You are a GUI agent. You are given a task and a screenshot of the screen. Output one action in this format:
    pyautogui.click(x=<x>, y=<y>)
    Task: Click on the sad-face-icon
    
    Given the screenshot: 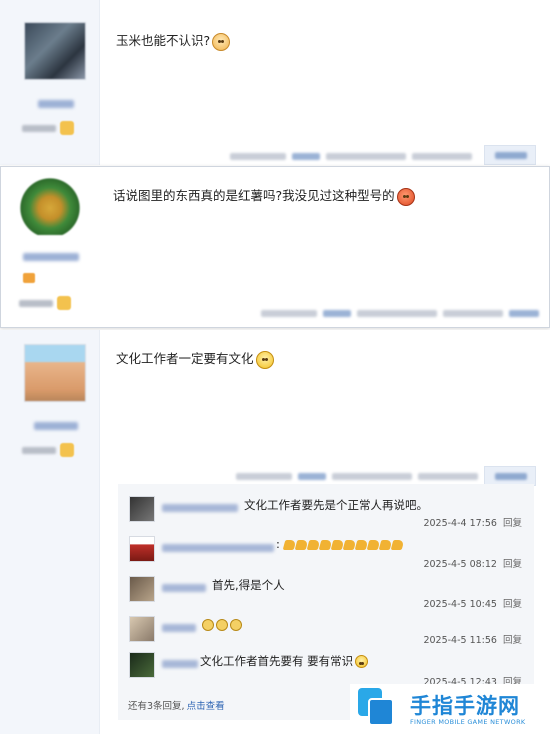 What is the action you would take?
    pyautogui.click(x=221, y=41)
    